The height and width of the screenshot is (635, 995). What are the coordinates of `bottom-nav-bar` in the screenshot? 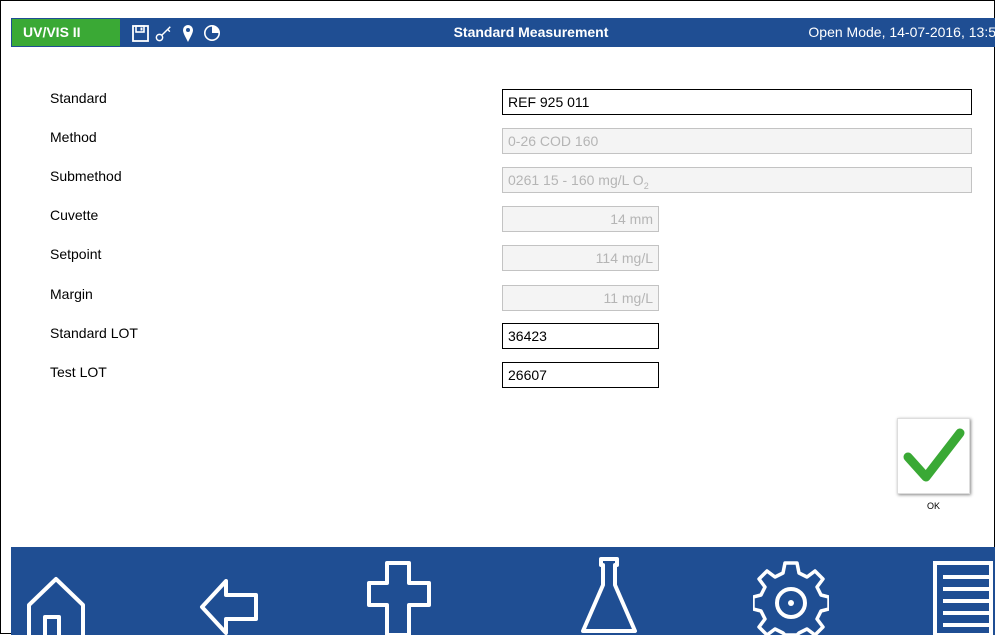 It's located at (503, 591).